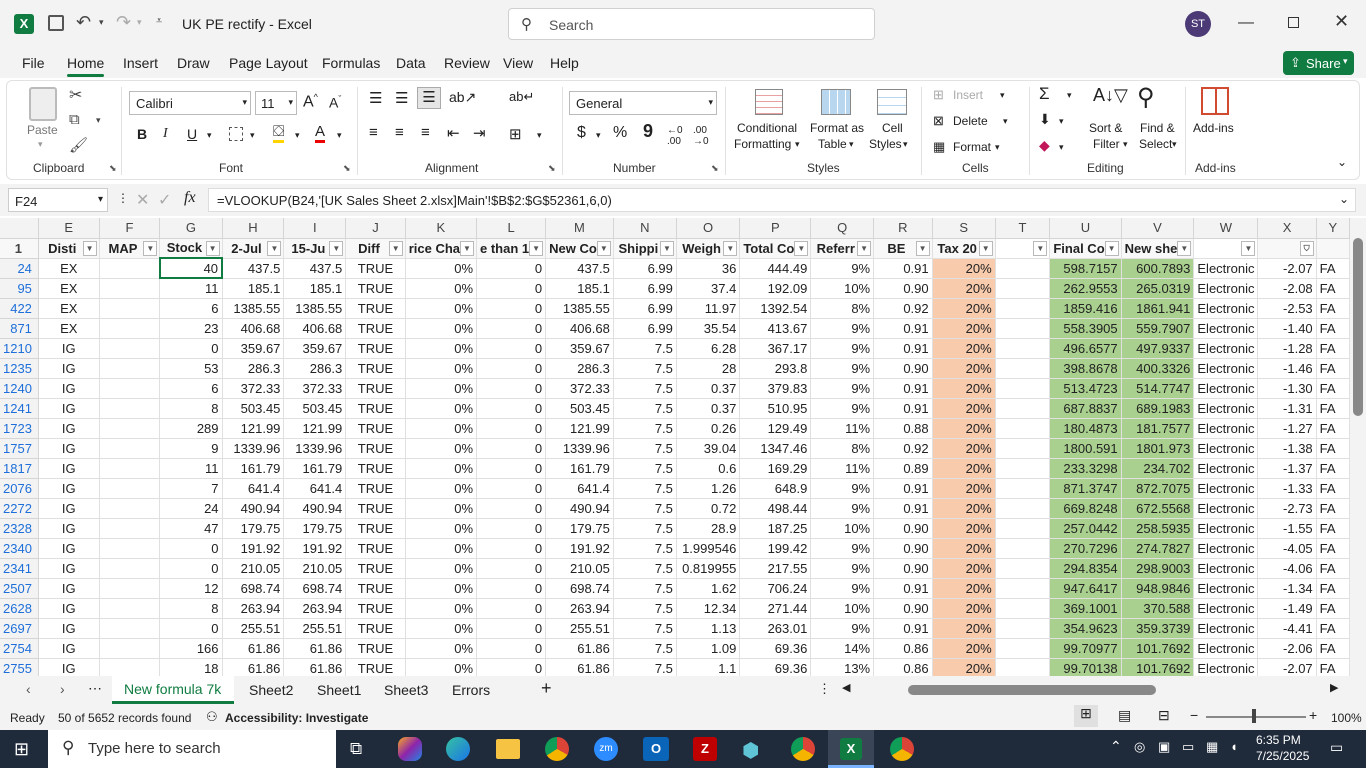 The image size is (1366, 768). I want to click on cell: -1.37, so click(1287, 468).